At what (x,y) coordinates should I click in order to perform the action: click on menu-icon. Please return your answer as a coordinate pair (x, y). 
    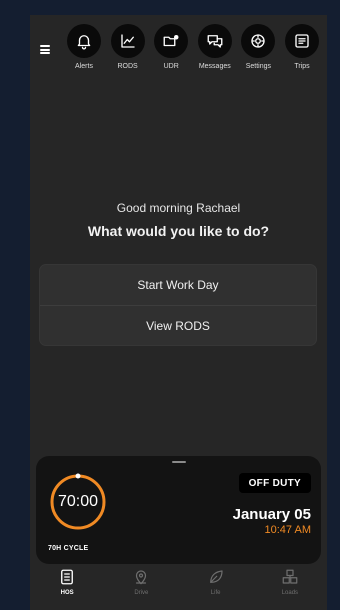
    Looking at the image, I should click on (45, 49).